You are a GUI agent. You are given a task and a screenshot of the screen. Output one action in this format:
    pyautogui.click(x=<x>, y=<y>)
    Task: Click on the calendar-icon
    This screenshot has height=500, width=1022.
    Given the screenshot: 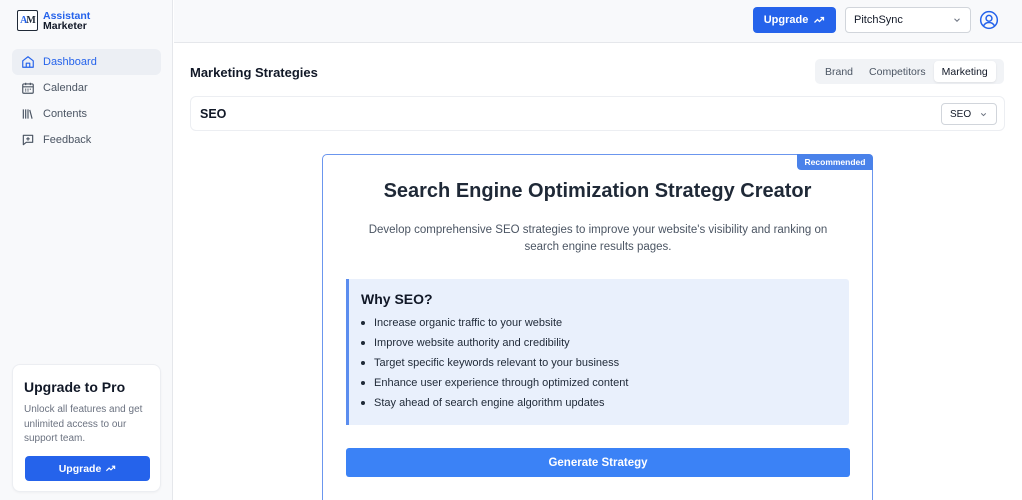 What is the action you would take?
    pyautogui.click(x=28, y=88)
    